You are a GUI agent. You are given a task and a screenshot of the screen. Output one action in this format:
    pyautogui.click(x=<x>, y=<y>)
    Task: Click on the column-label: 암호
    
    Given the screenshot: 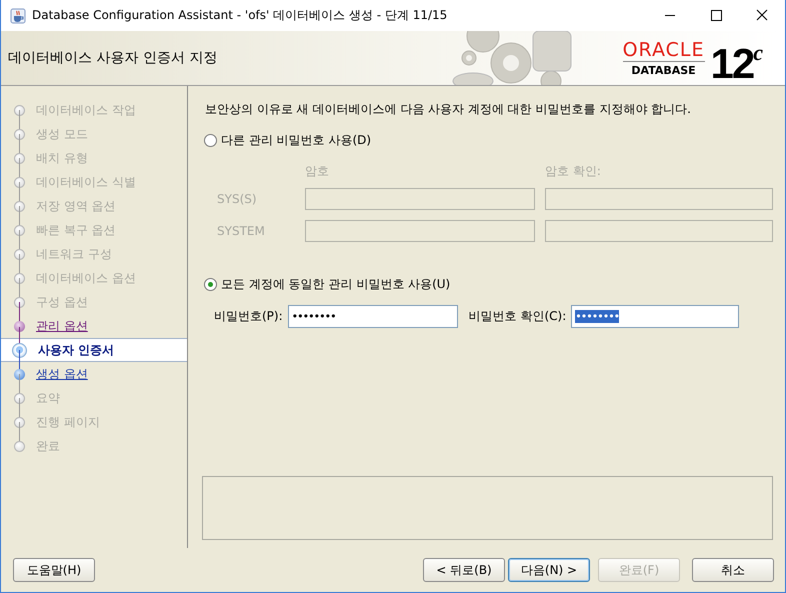 What is the action you would take?
    pyautogui.click(x=317, y=171)
    